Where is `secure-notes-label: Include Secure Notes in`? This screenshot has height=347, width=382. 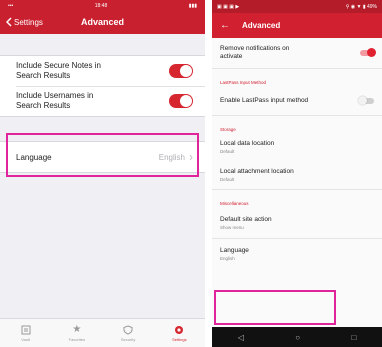
secure-notes-label: Include Secure Notes in is located at coordinates (58, 65).